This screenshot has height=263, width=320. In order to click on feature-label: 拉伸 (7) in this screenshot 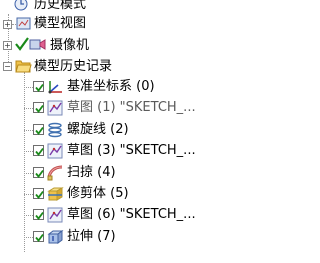, I will do `click(91, 236)`.